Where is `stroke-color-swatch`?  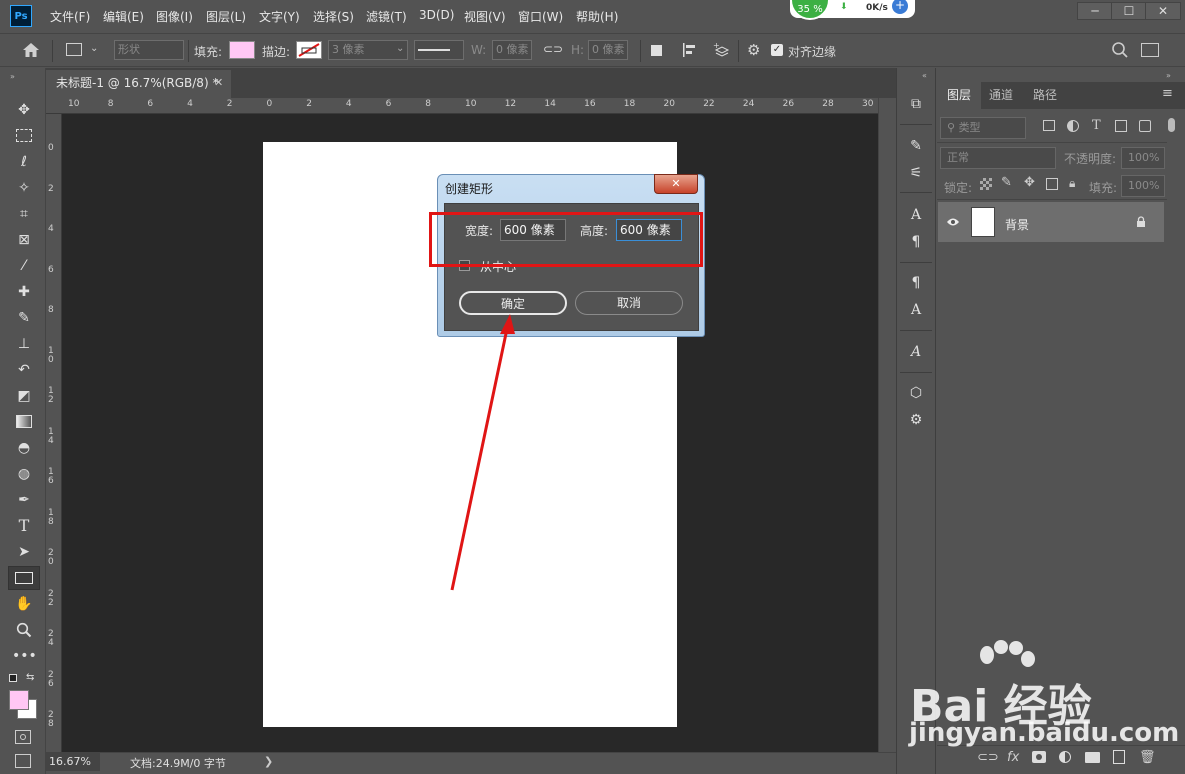 stroke-color-swatch is located at coordinates (309, 50).